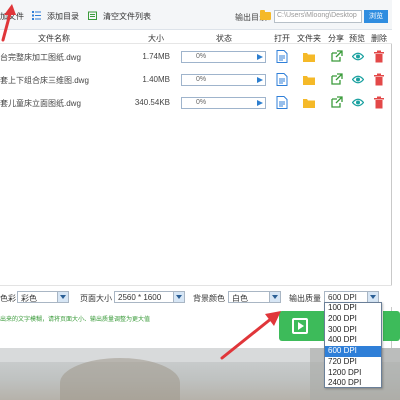 This screenshot has width=400, height=400. What do you see at coordinates (240, 298) in the screenshot?
I see `bg-color-select-value: 白色` at bounding box center [240, 298].